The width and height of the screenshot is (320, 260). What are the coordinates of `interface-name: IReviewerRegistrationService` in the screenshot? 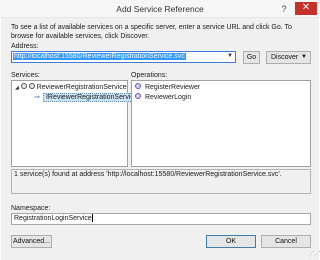 It's located at (91, 97).